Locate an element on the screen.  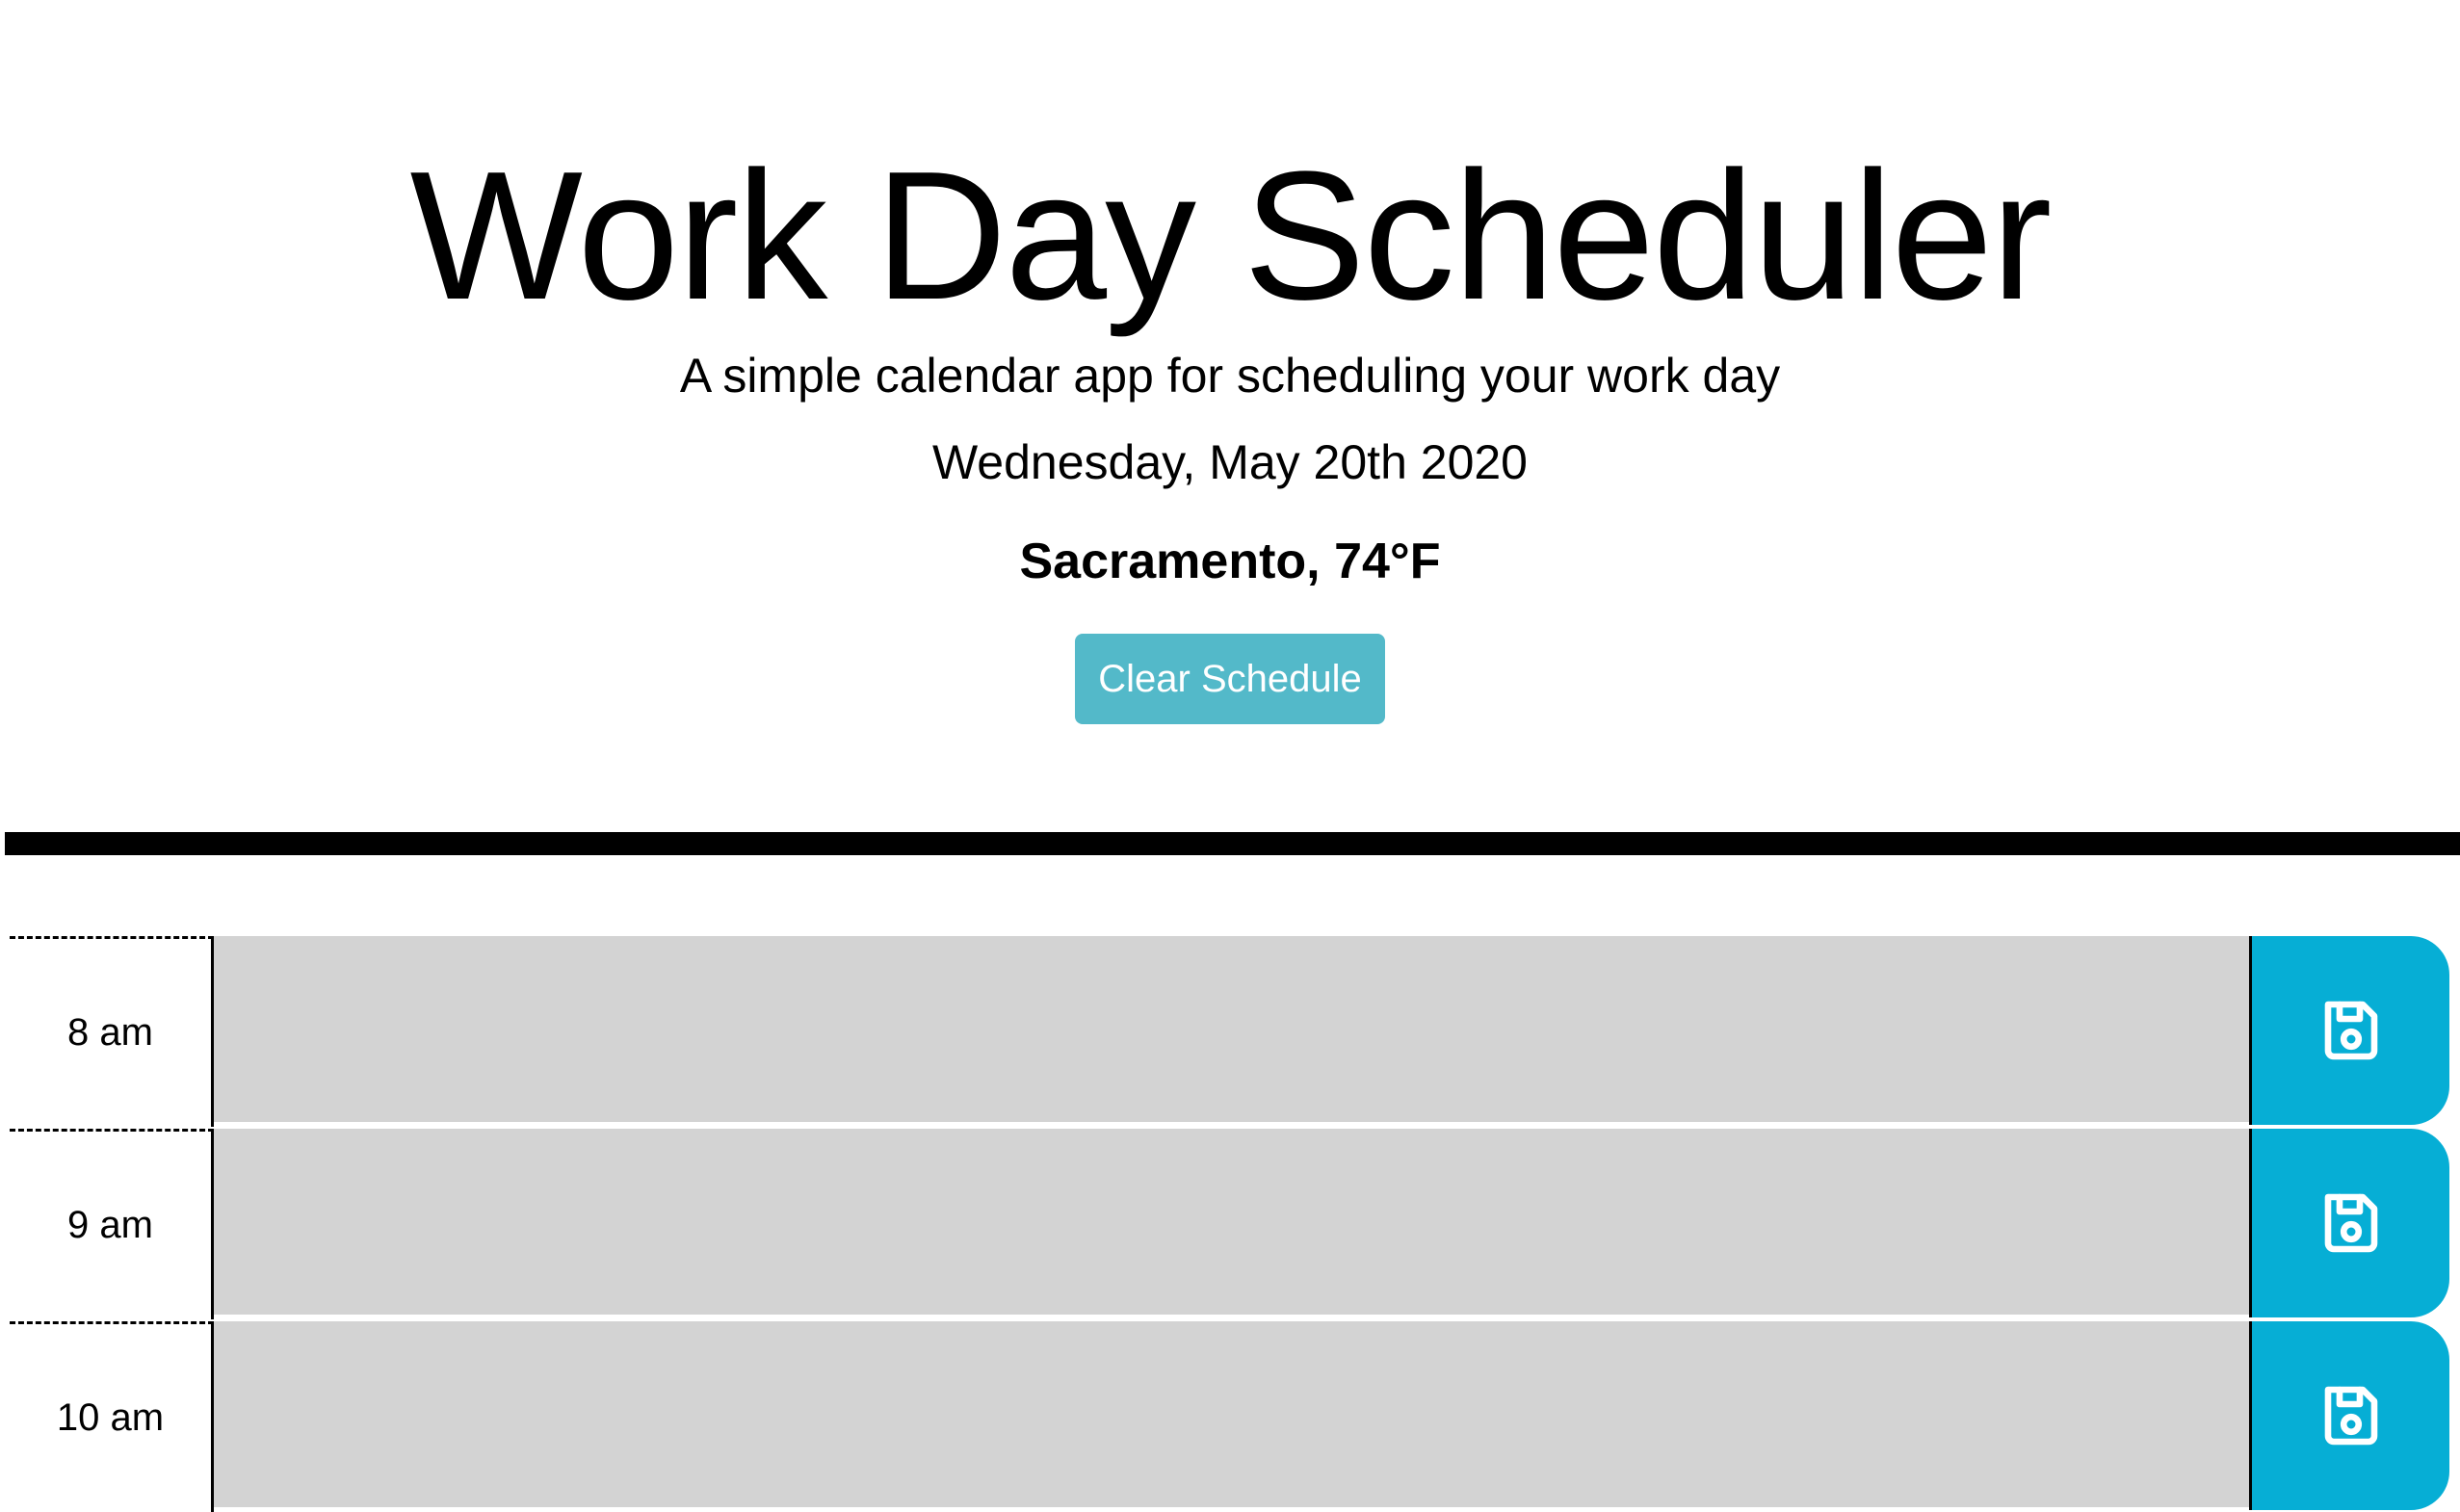
time-block-row: 10 am is located at coordinates (1230, 1416).